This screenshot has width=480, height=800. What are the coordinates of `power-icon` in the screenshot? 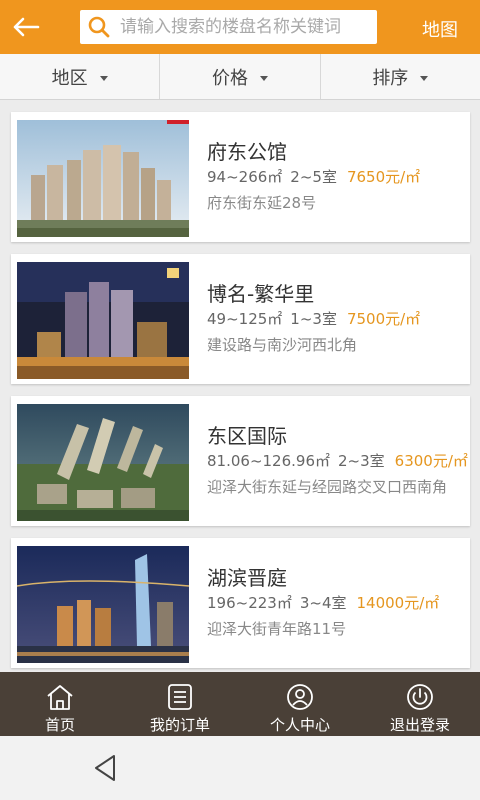 It's located at (420, 697).